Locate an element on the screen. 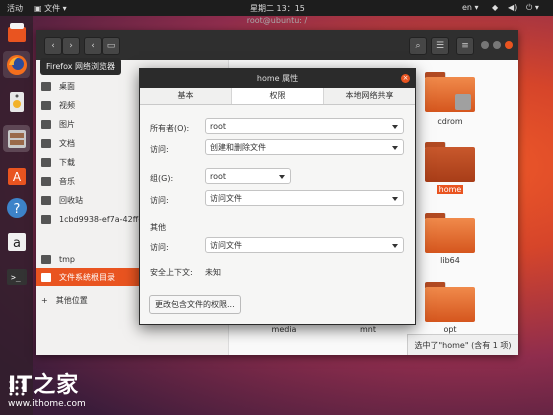  launcher-software-center is located at coordinates (16, 31).